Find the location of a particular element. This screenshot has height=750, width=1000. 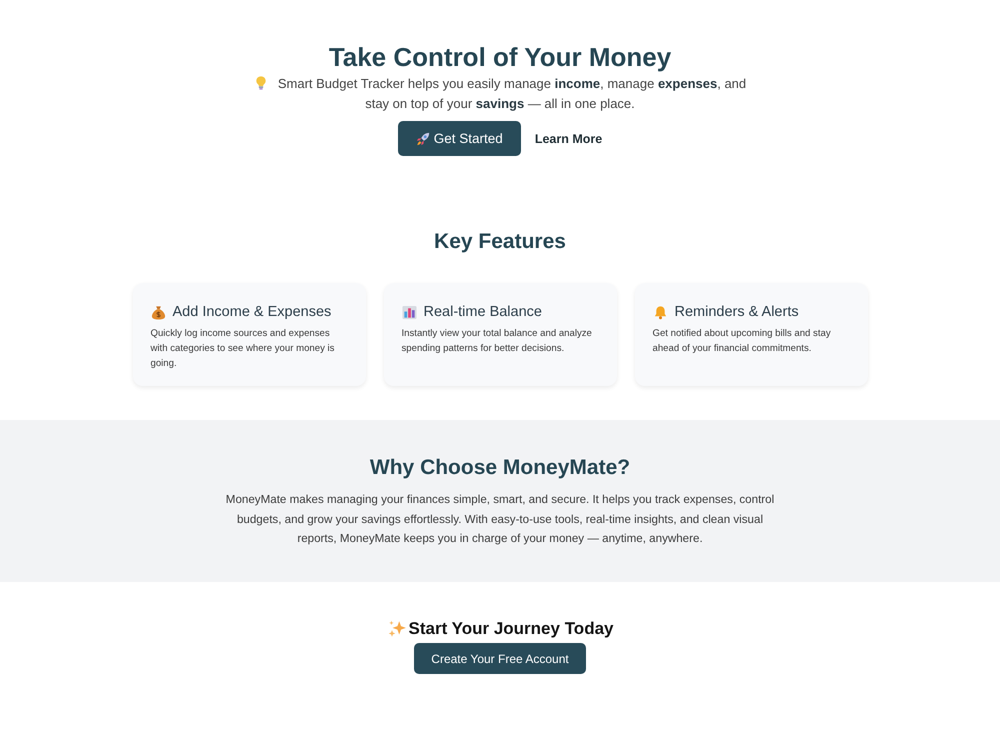

bell-icon is located at coordinates (660, 312).